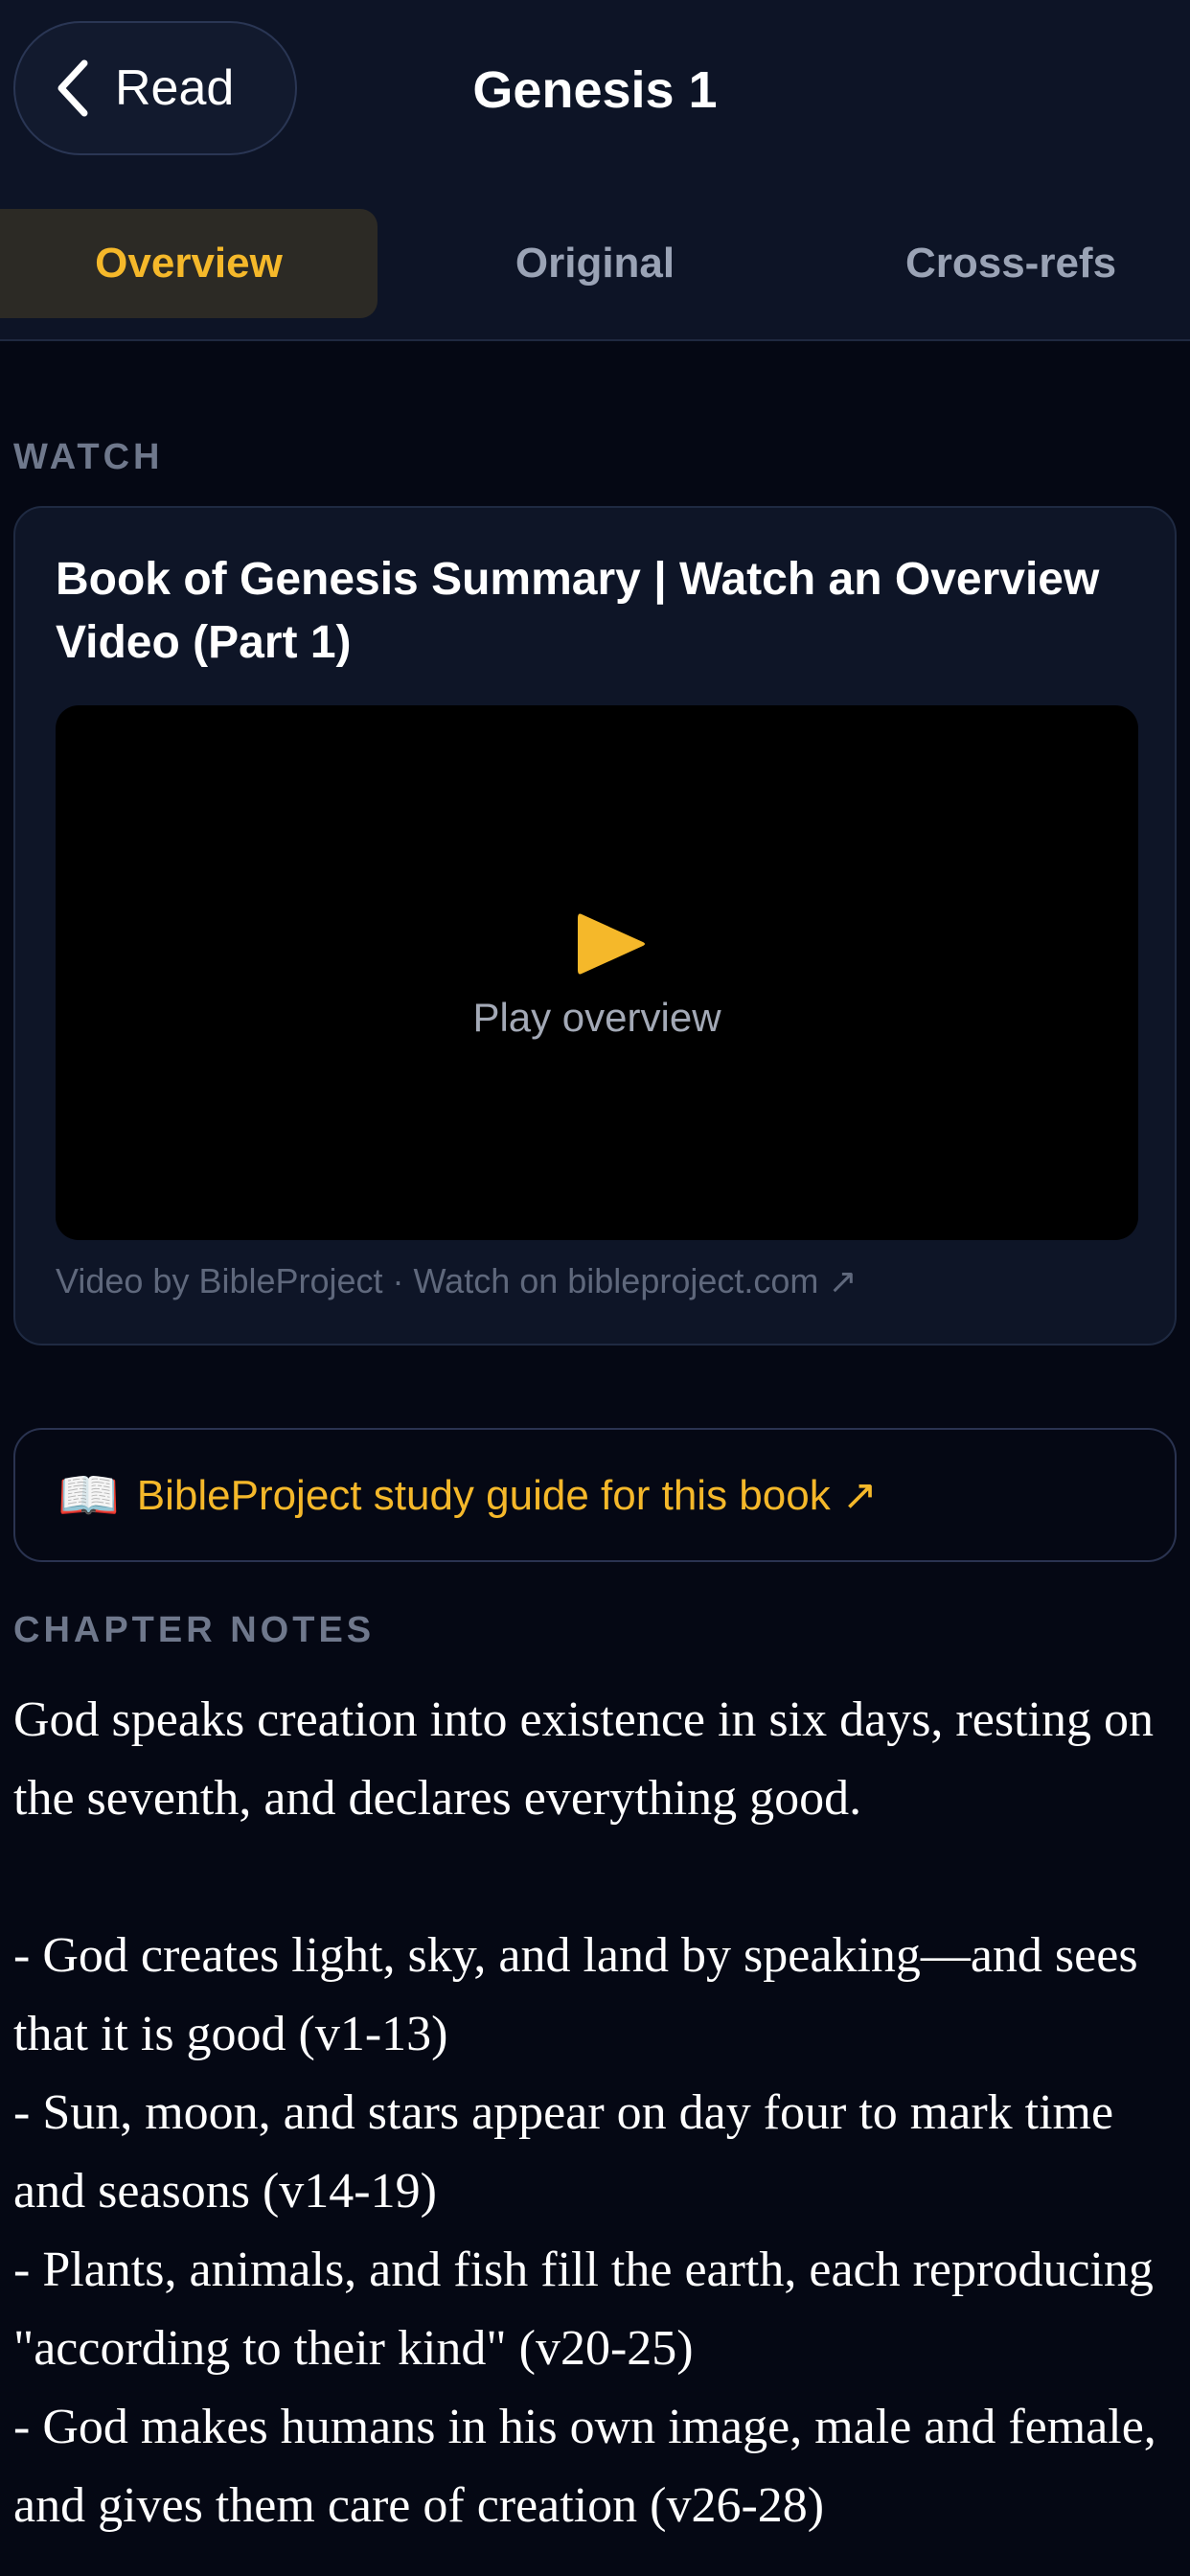 The width and height of the screenshot is (1190, 2576). Describe the element at coordinates (507, 1495) in the screenshot. I see `study-guide-label: BibleProject study guide for this book ↗` at that location.